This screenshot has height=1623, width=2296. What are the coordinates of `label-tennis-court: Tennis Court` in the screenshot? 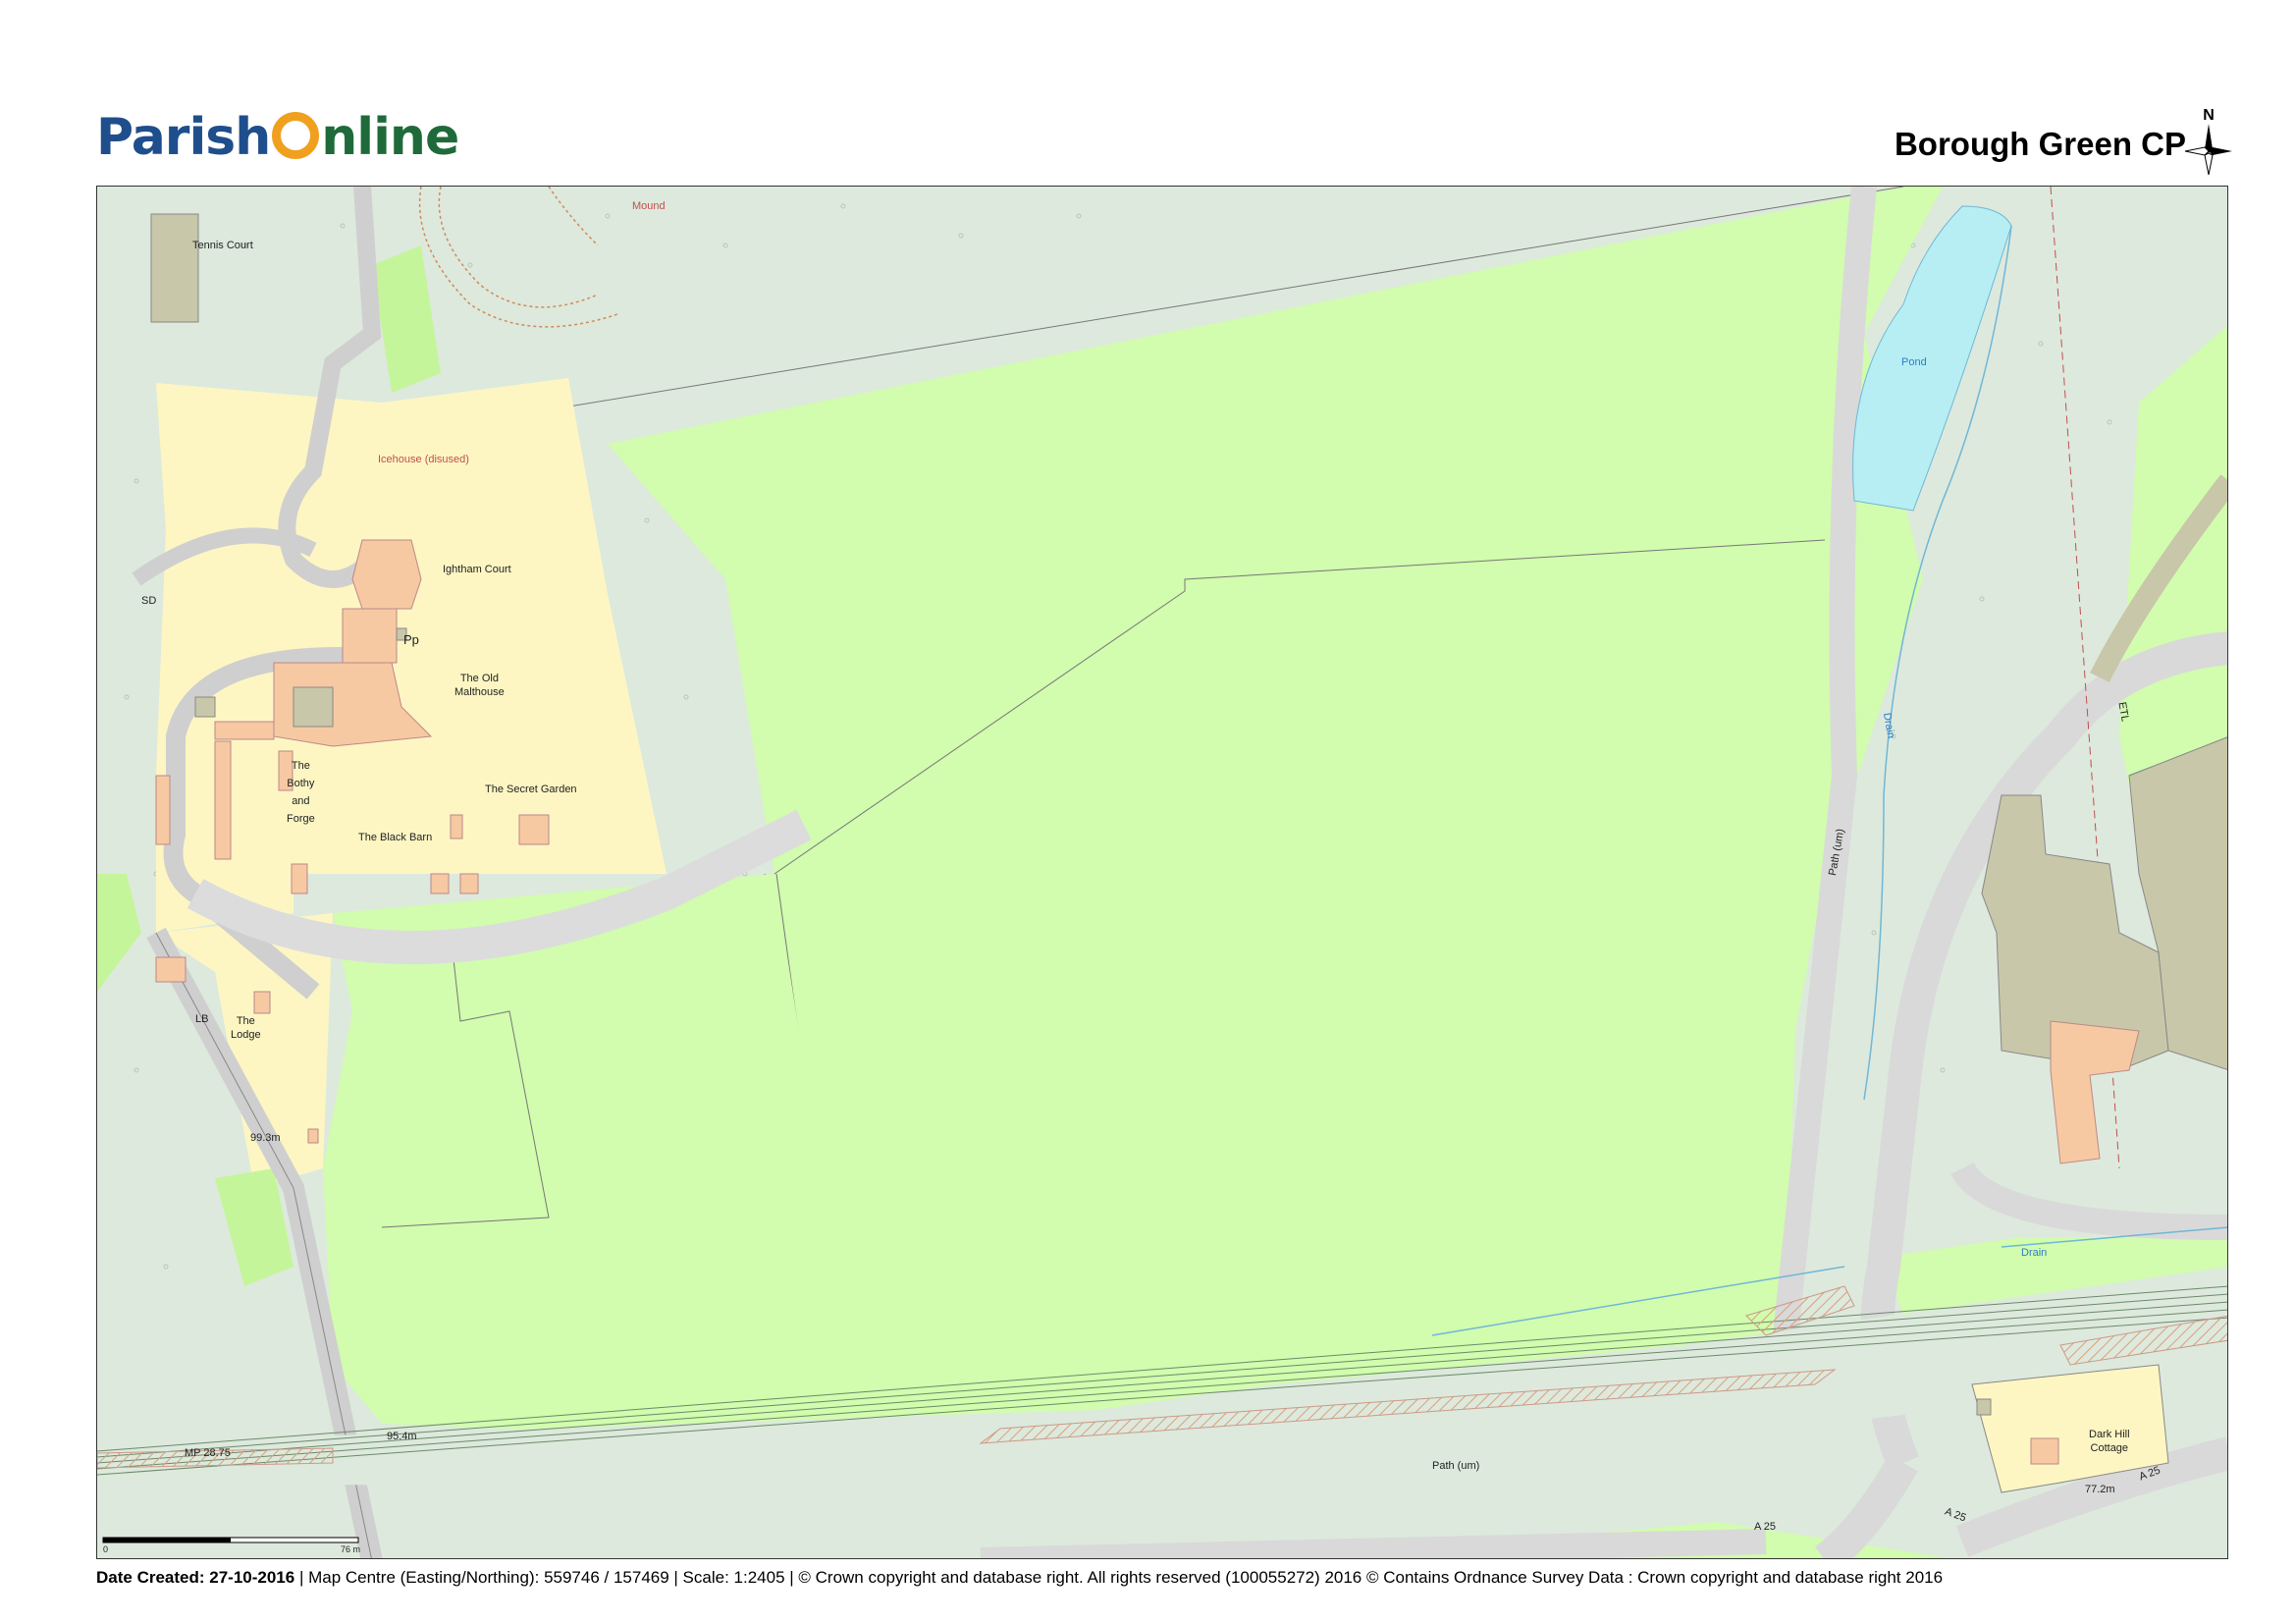 It's located at (222, 245).